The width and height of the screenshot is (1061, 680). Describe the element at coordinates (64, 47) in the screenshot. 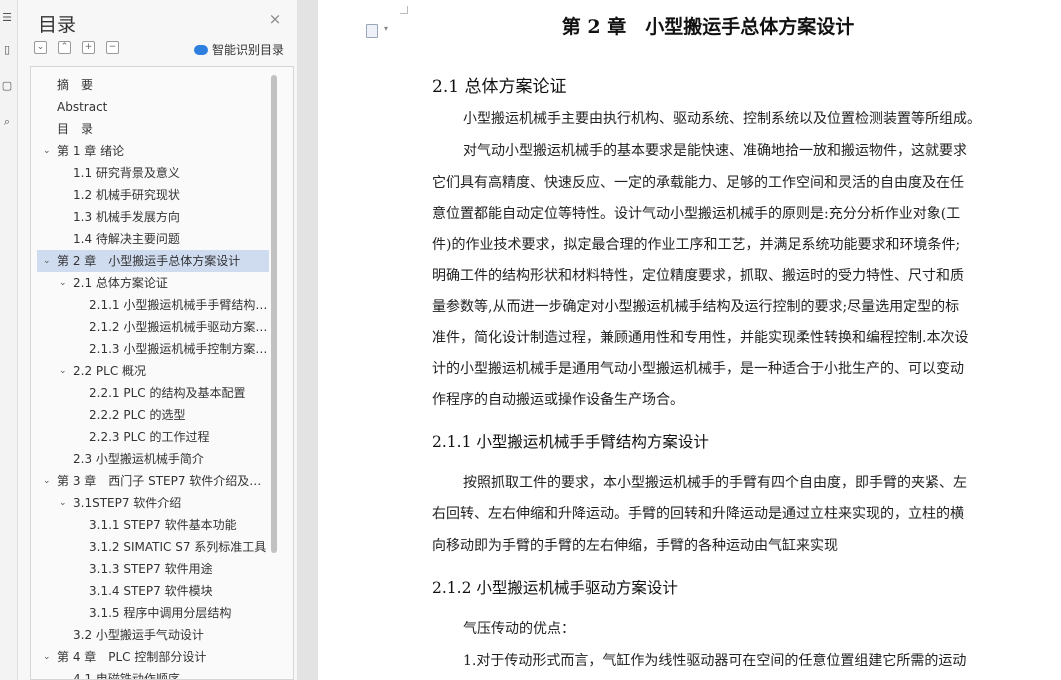

I see `collapse-all-icon: ⌃` at that location.